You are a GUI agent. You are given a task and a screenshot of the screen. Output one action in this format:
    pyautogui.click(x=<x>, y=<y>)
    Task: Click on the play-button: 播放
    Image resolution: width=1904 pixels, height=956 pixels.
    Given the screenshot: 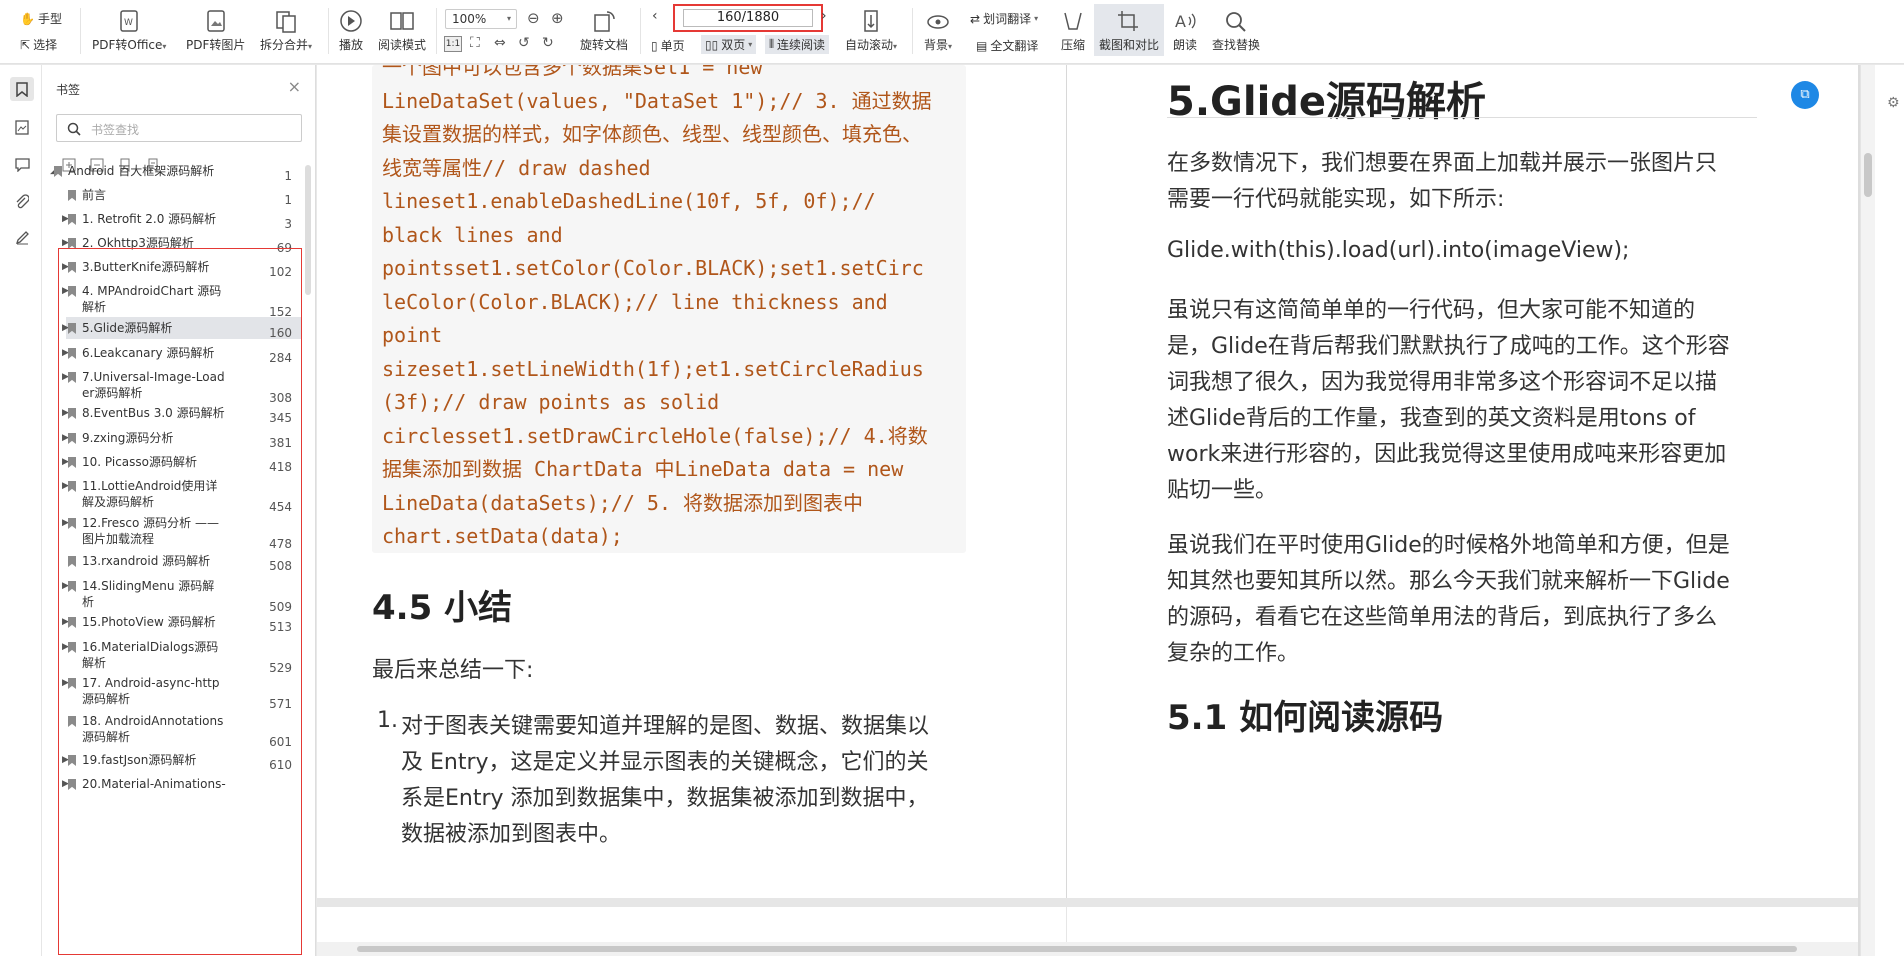 What is the action you would take?
    pyautogui.click(x=351, y=29)
    